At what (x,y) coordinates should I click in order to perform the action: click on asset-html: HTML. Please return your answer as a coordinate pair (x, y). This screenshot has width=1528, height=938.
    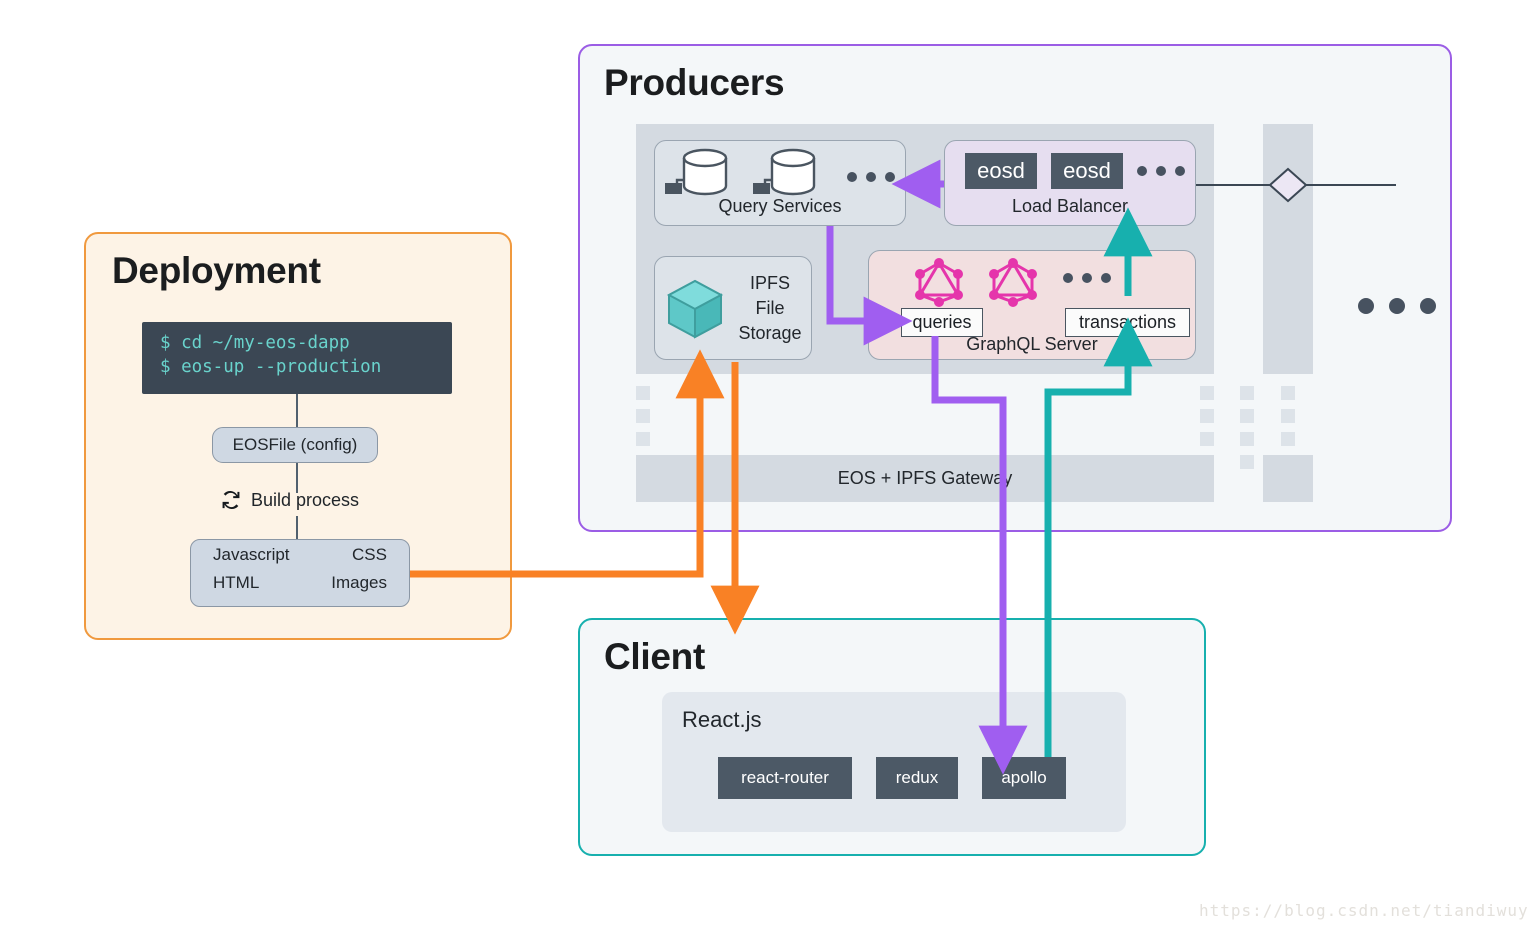
    Looking at the image, I should click on (236, 582).